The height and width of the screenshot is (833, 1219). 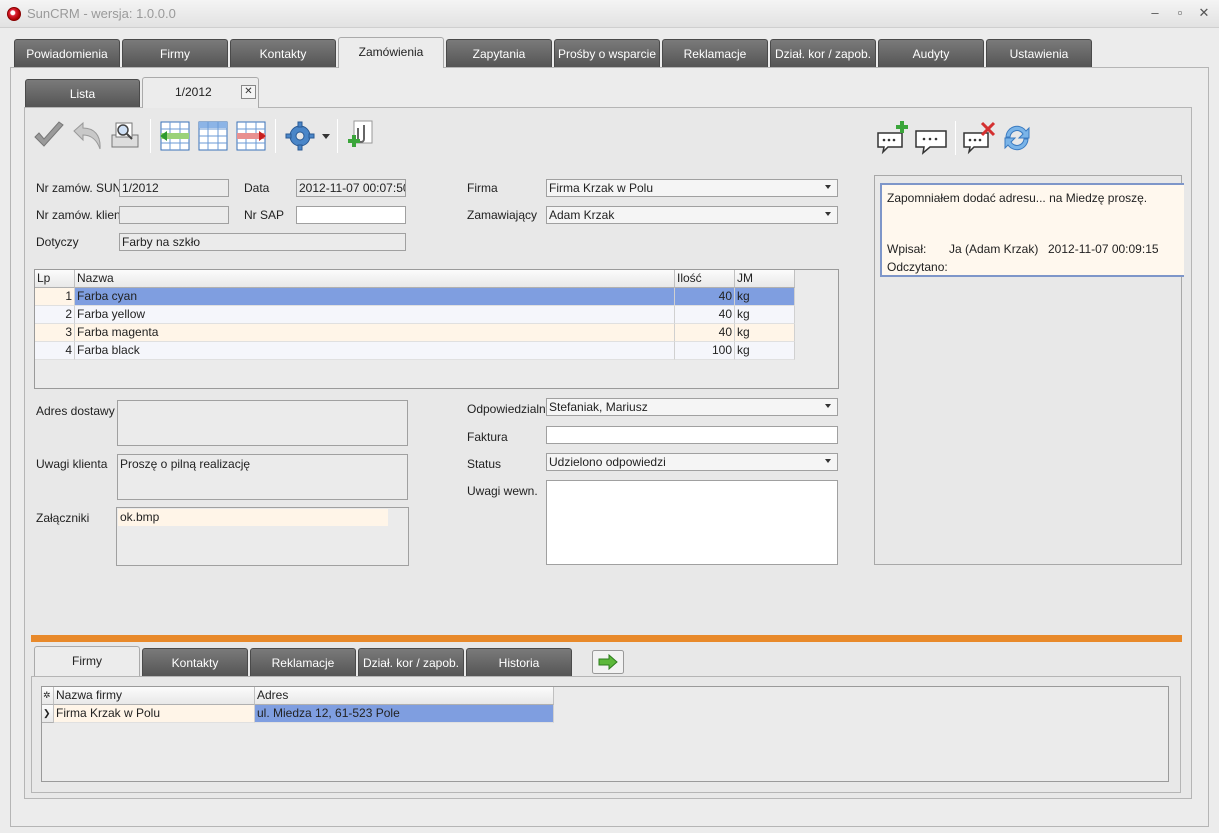 What do you see at coordinates (715, 53) in the screenshot?
I see `tab-reklamacje: Reklamacje` at bounding box center [715, 53].